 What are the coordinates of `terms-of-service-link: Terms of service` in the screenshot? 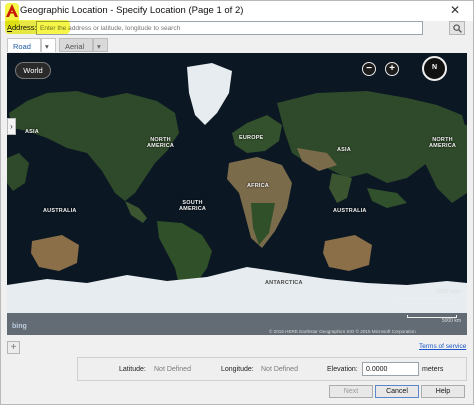 It's located at (442, 346).